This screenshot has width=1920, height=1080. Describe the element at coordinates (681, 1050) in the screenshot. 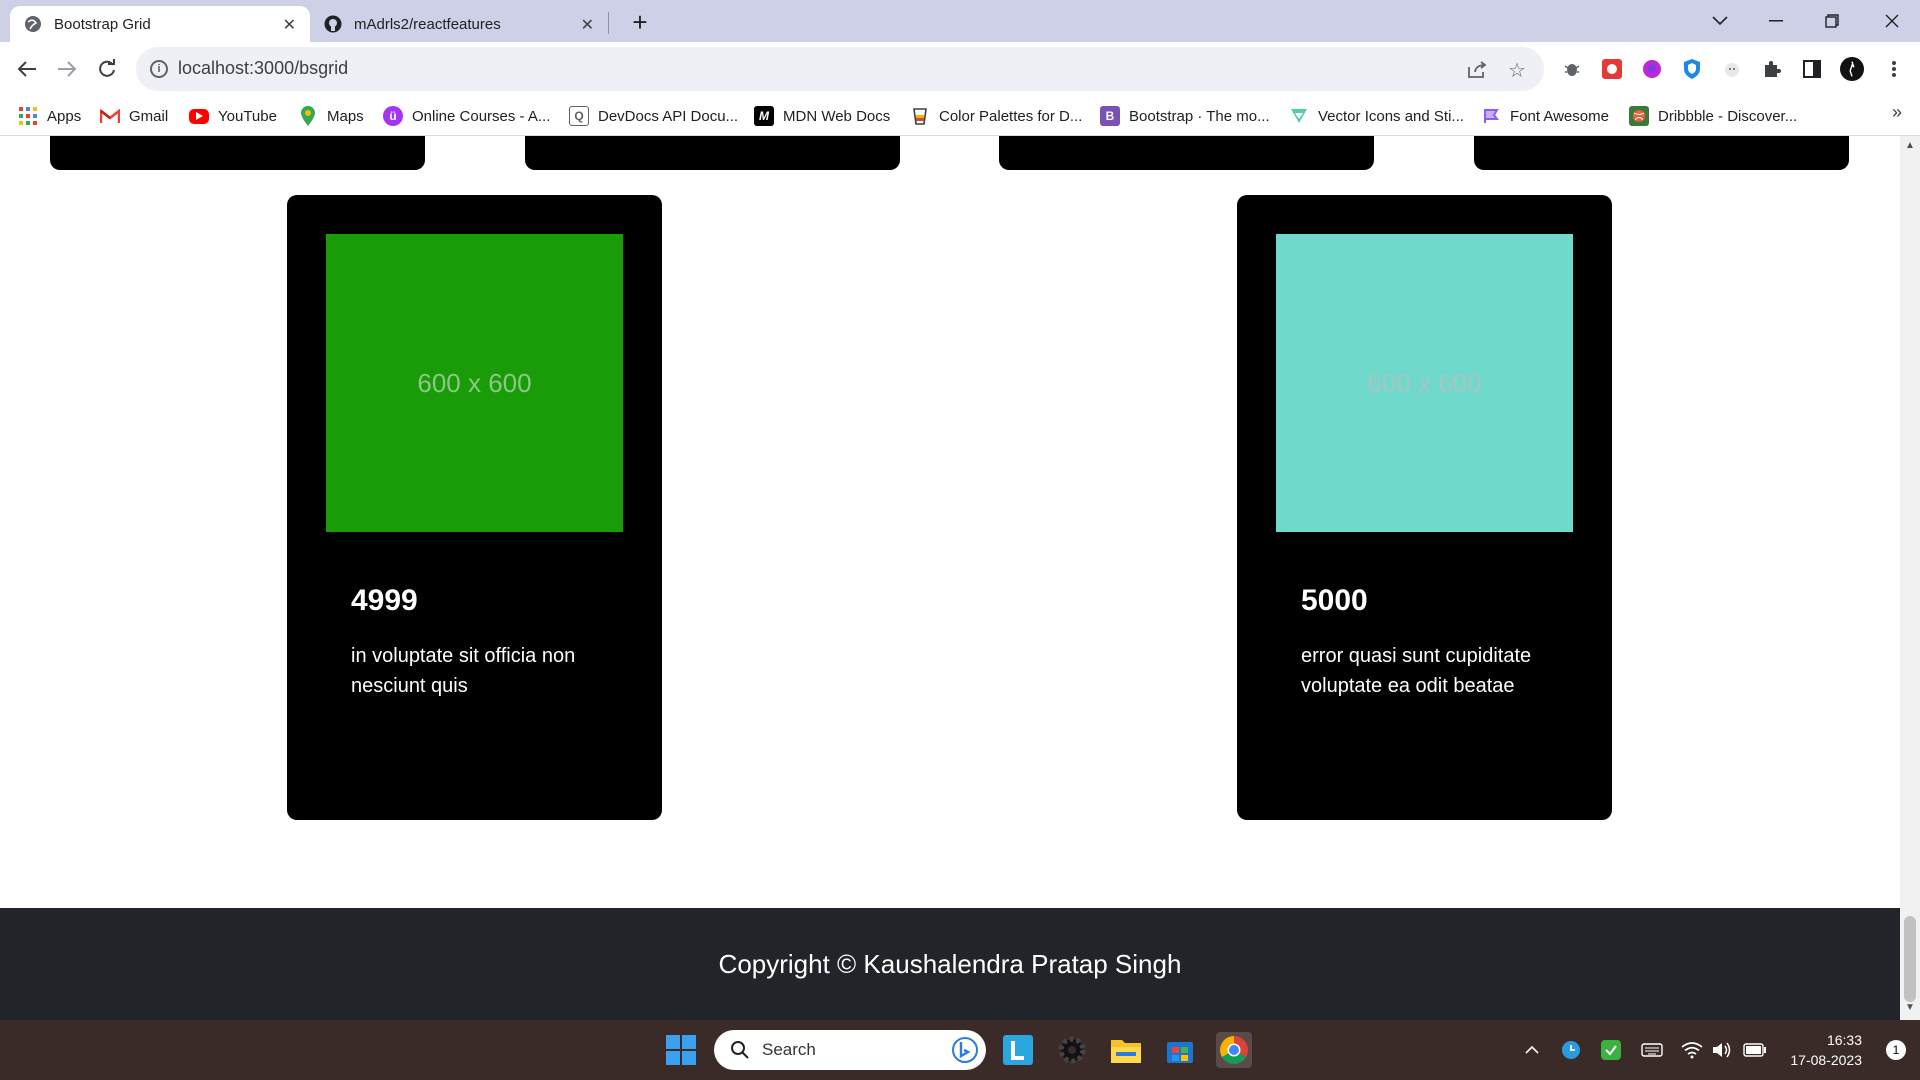

I see `windows-start-button` at that location.